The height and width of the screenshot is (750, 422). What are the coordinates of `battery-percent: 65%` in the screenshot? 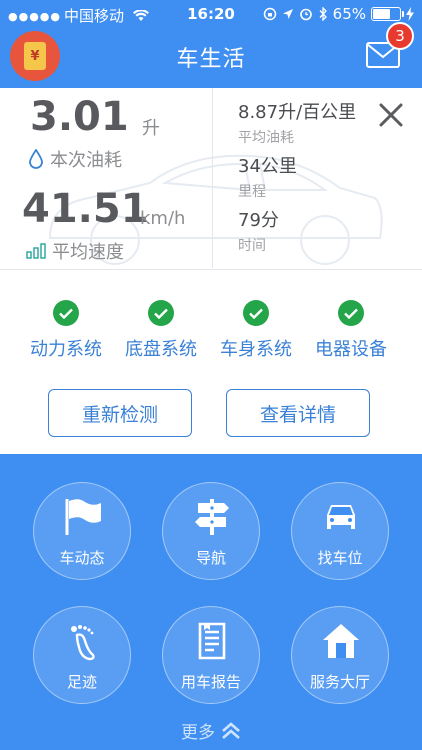 It's located at (349, 14).